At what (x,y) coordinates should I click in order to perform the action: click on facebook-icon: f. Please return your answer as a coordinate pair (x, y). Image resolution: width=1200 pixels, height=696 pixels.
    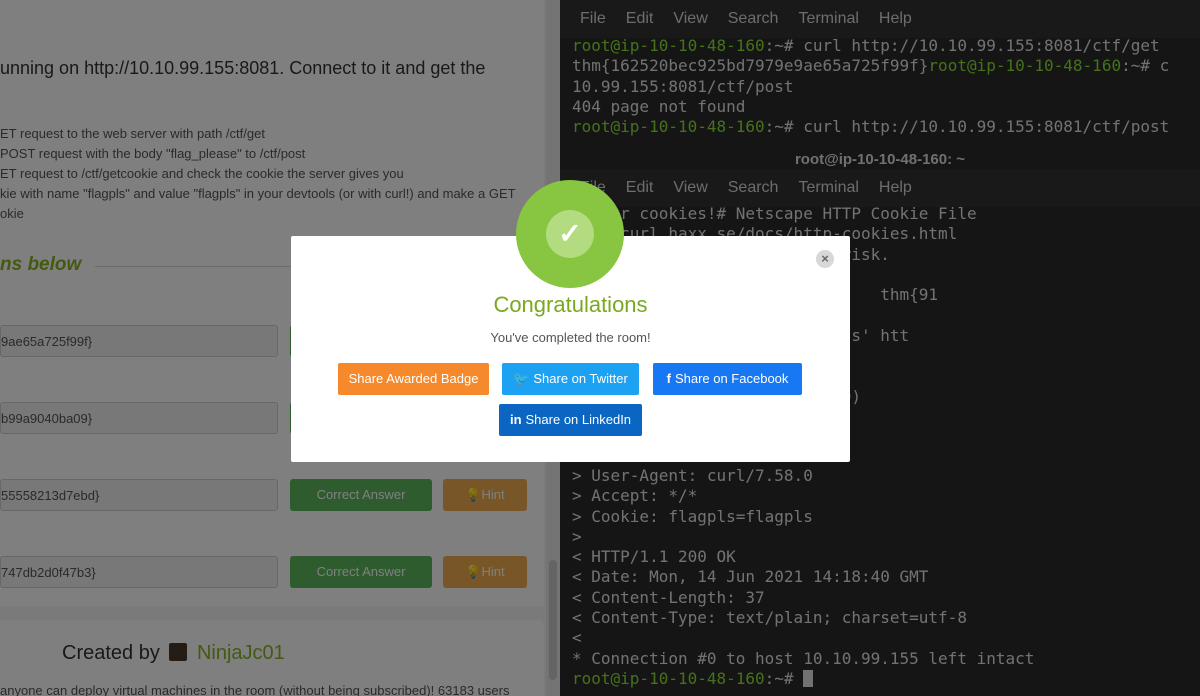
    Looking at the image, I should click on (668, 378).